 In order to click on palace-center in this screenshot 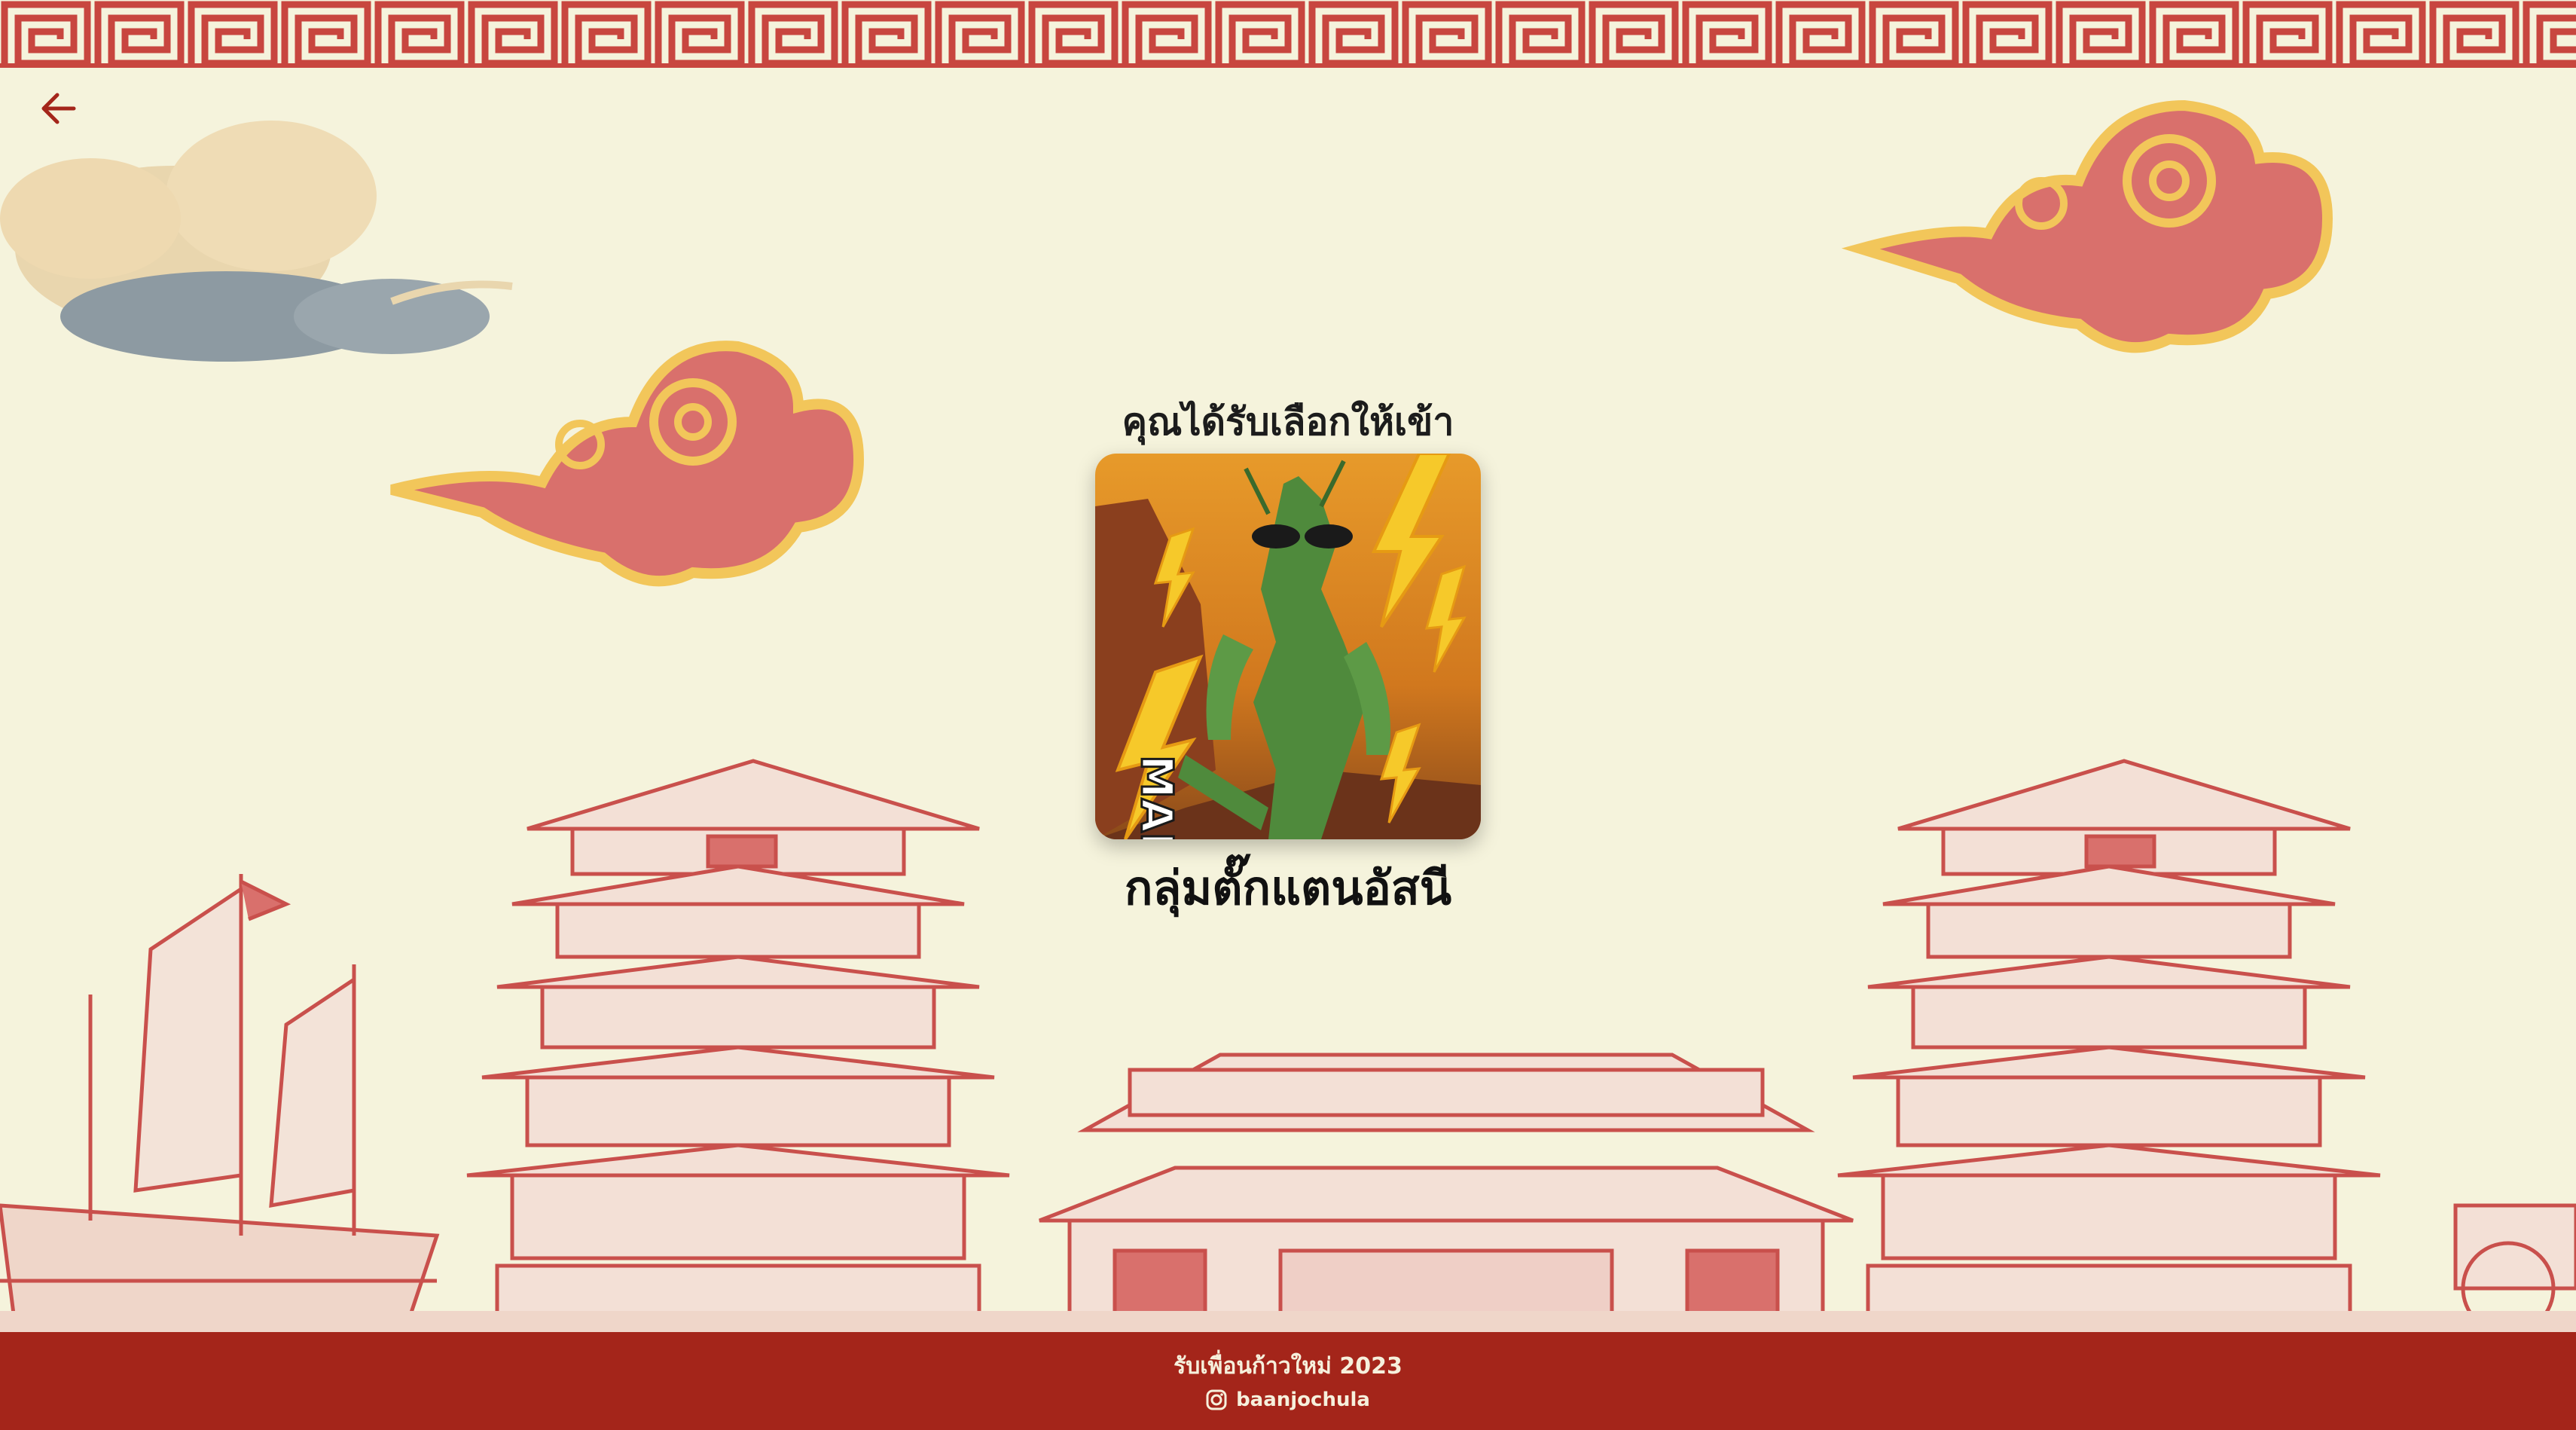, I will do `click(1447, 1194)`.